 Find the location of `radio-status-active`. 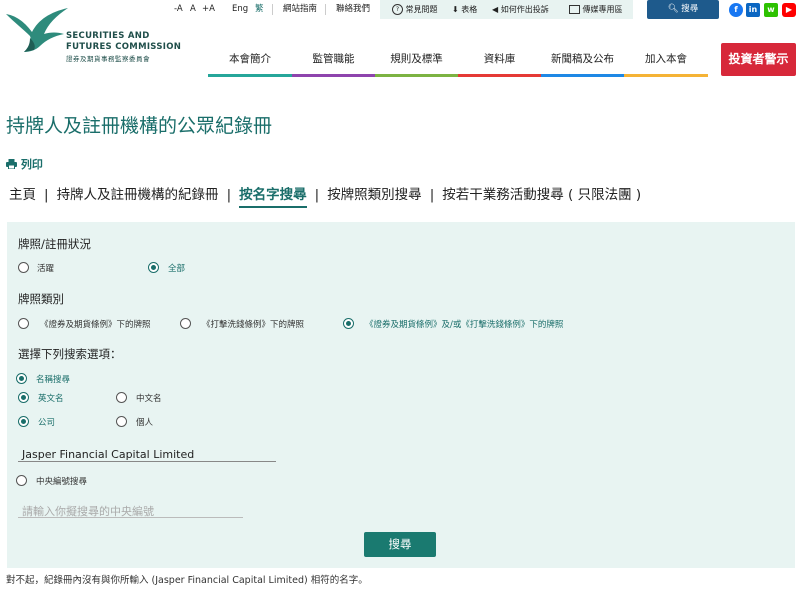

radio-status-active is located at coordinates (23, 267).